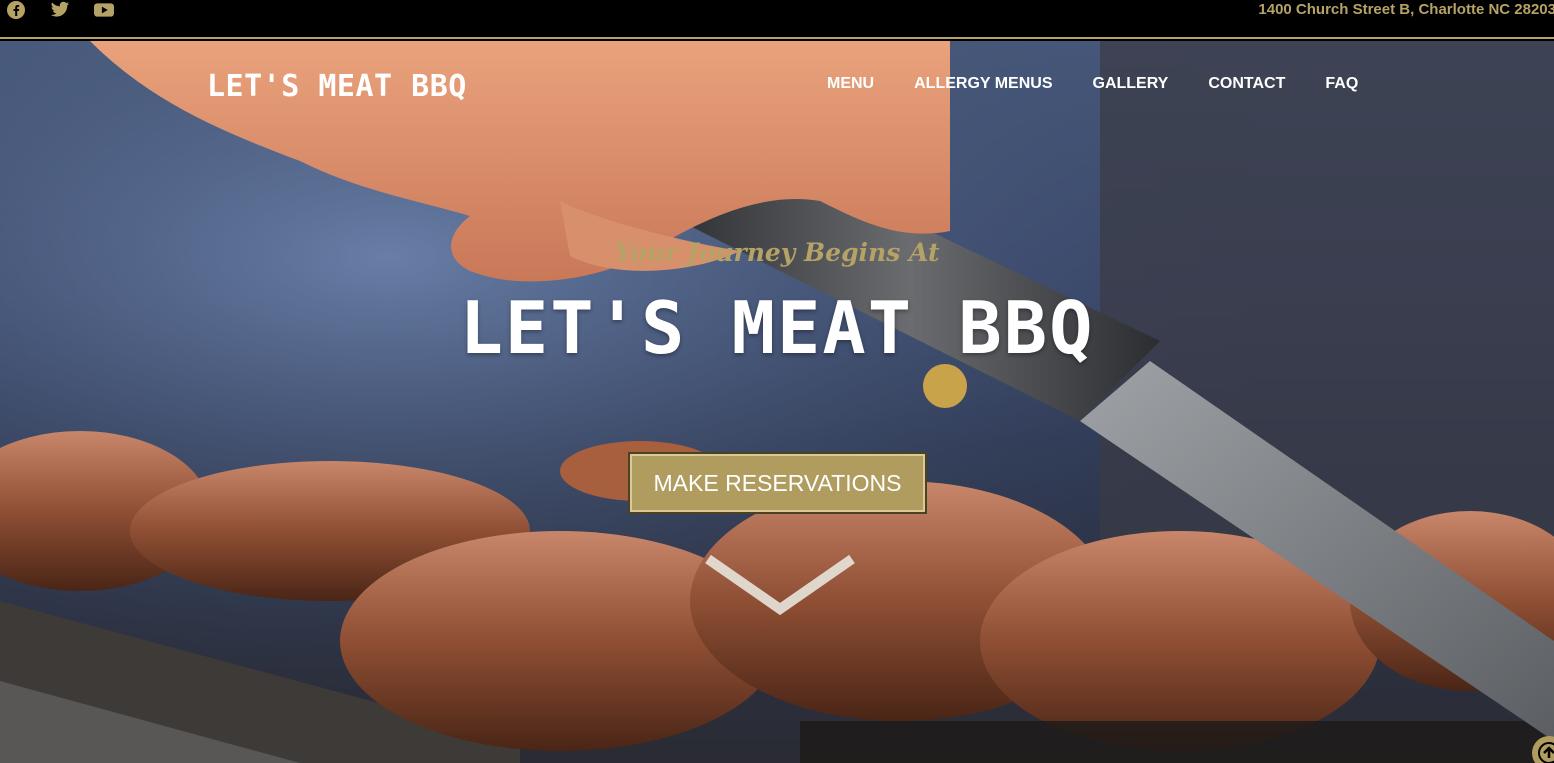 Image resolution: width=1554 pixels, height=763 pixels. What do you see at coordinates (777, 19) in the screenshot?
I see `top-bar: 1400 Church Street B, Charlotte NC 28203` at bounding box center [777, 19].